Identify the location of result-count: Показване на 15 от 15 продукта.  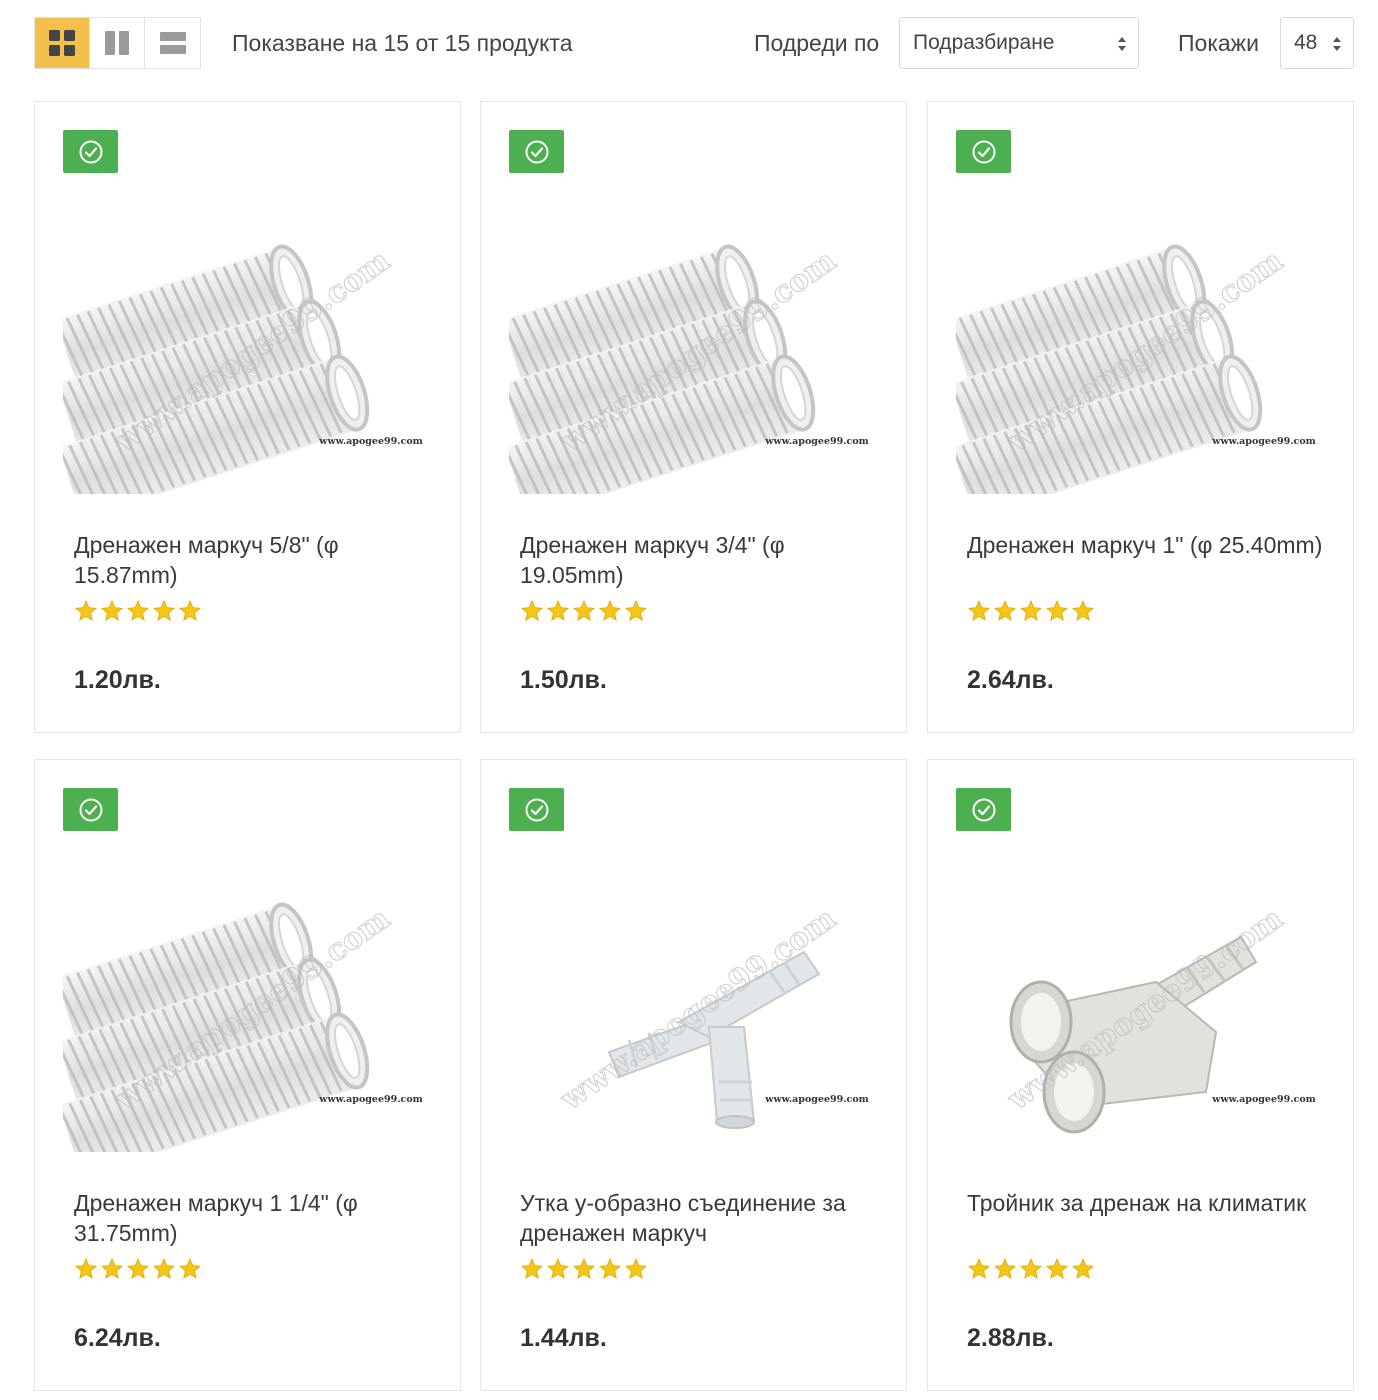
(402, 43).